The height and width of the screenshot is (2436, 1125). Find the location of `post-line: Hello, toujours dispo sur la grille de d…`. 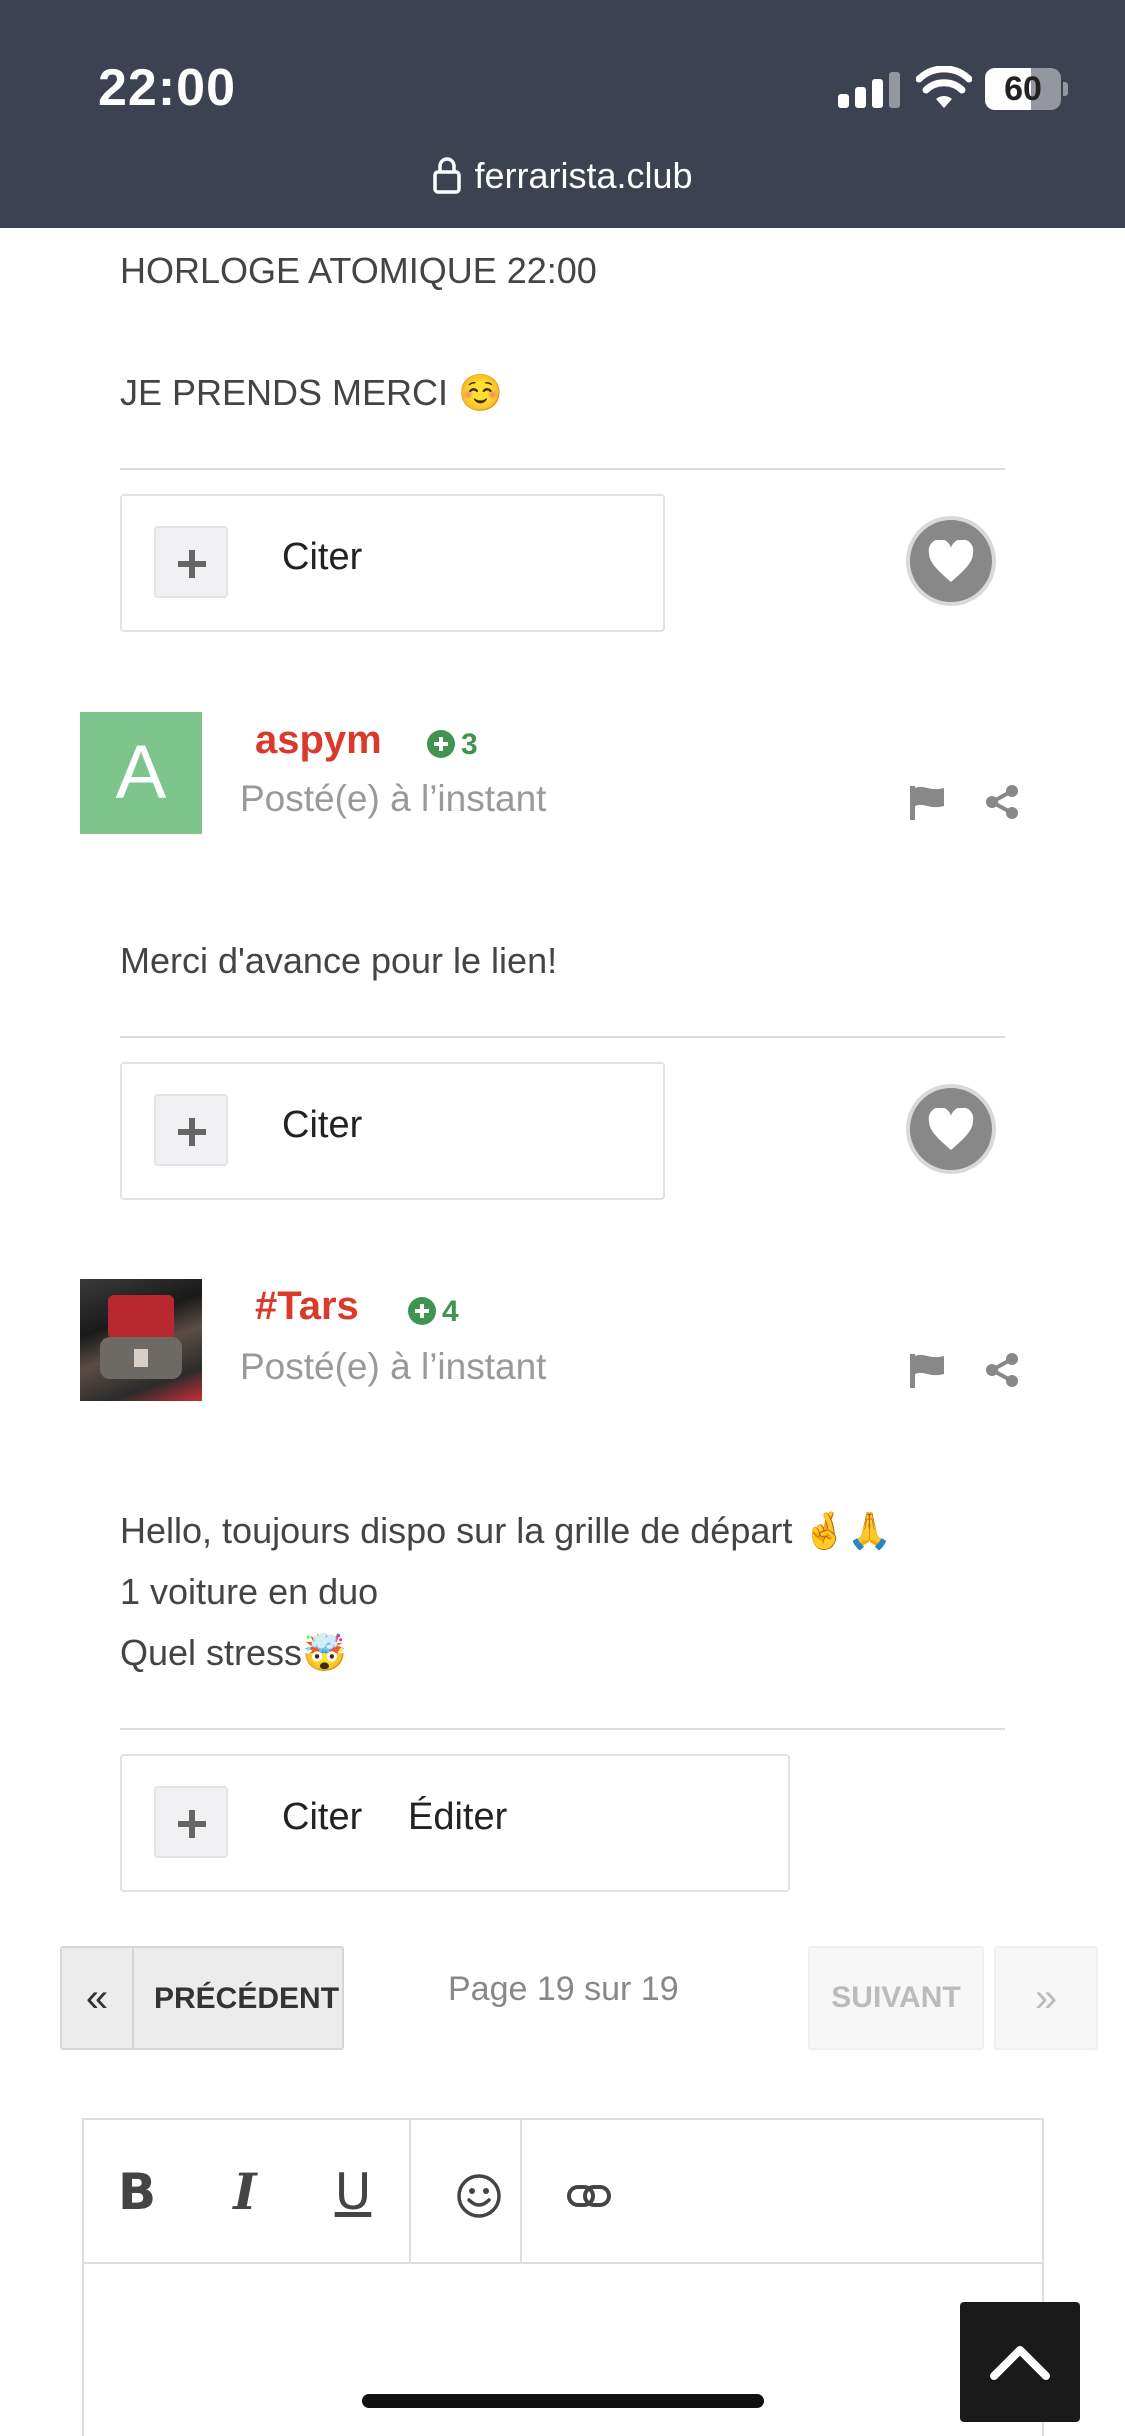

post-line: Hello, toujours dispo sur la grille de d… is located at coordinates (506, 1530).